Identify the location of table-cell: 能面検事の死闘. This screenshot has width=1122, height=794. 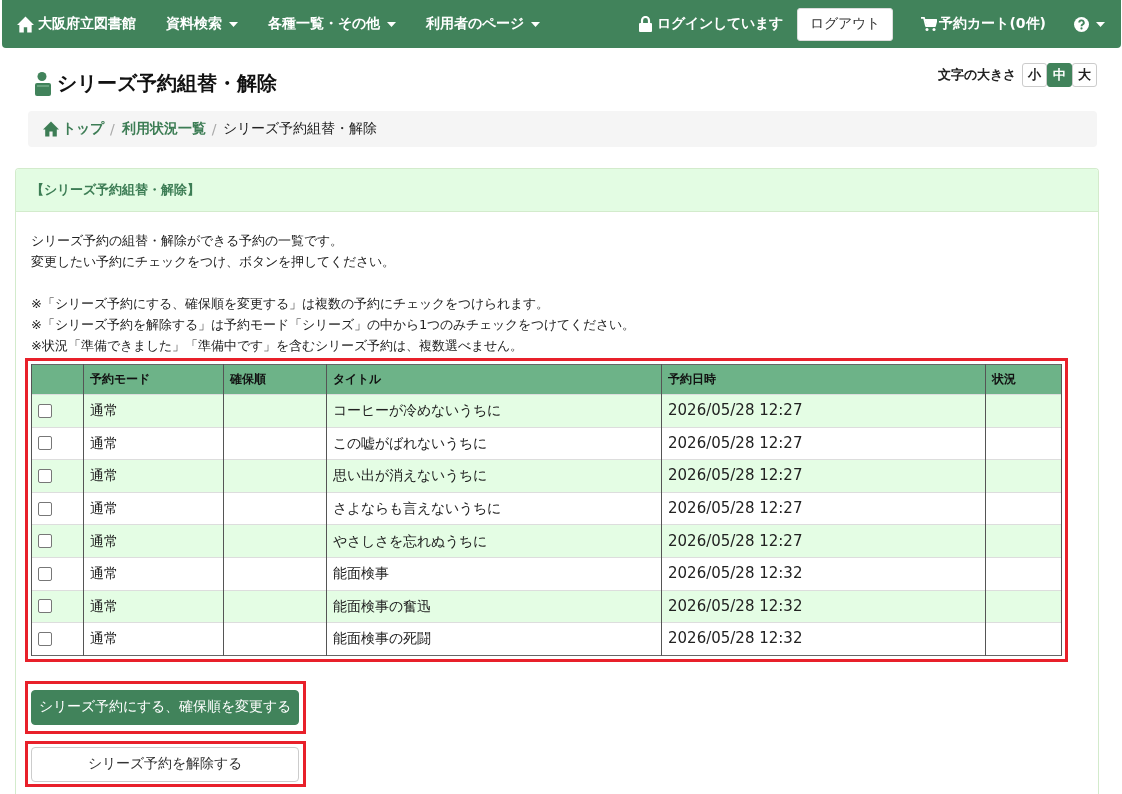
(494, 639).